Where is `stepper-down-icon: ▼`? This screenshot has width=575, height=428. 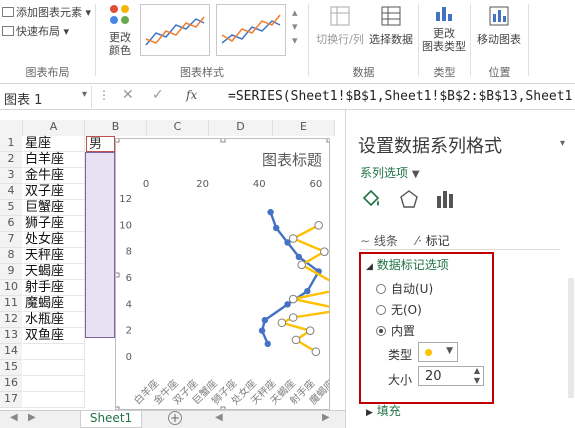 stepper-down-icon: ▼ is located at coordinates (477, 380).